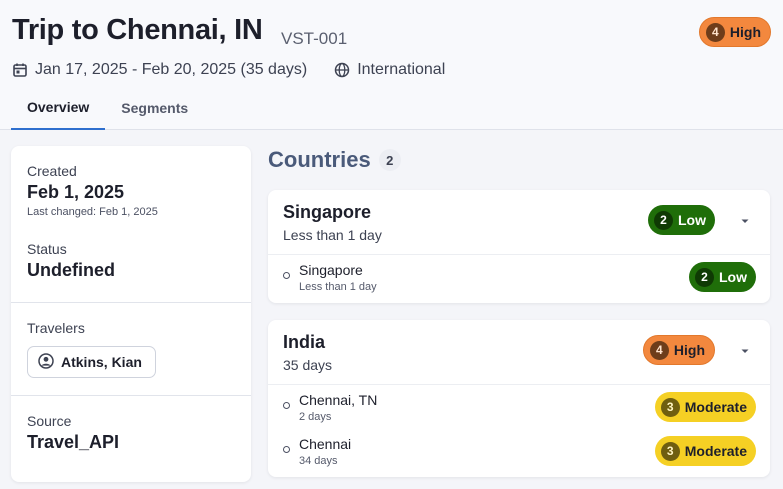  Describe the element at coordinates (338, 400) in the screenshot. I see `city-name: Chennai, TN` at that location.